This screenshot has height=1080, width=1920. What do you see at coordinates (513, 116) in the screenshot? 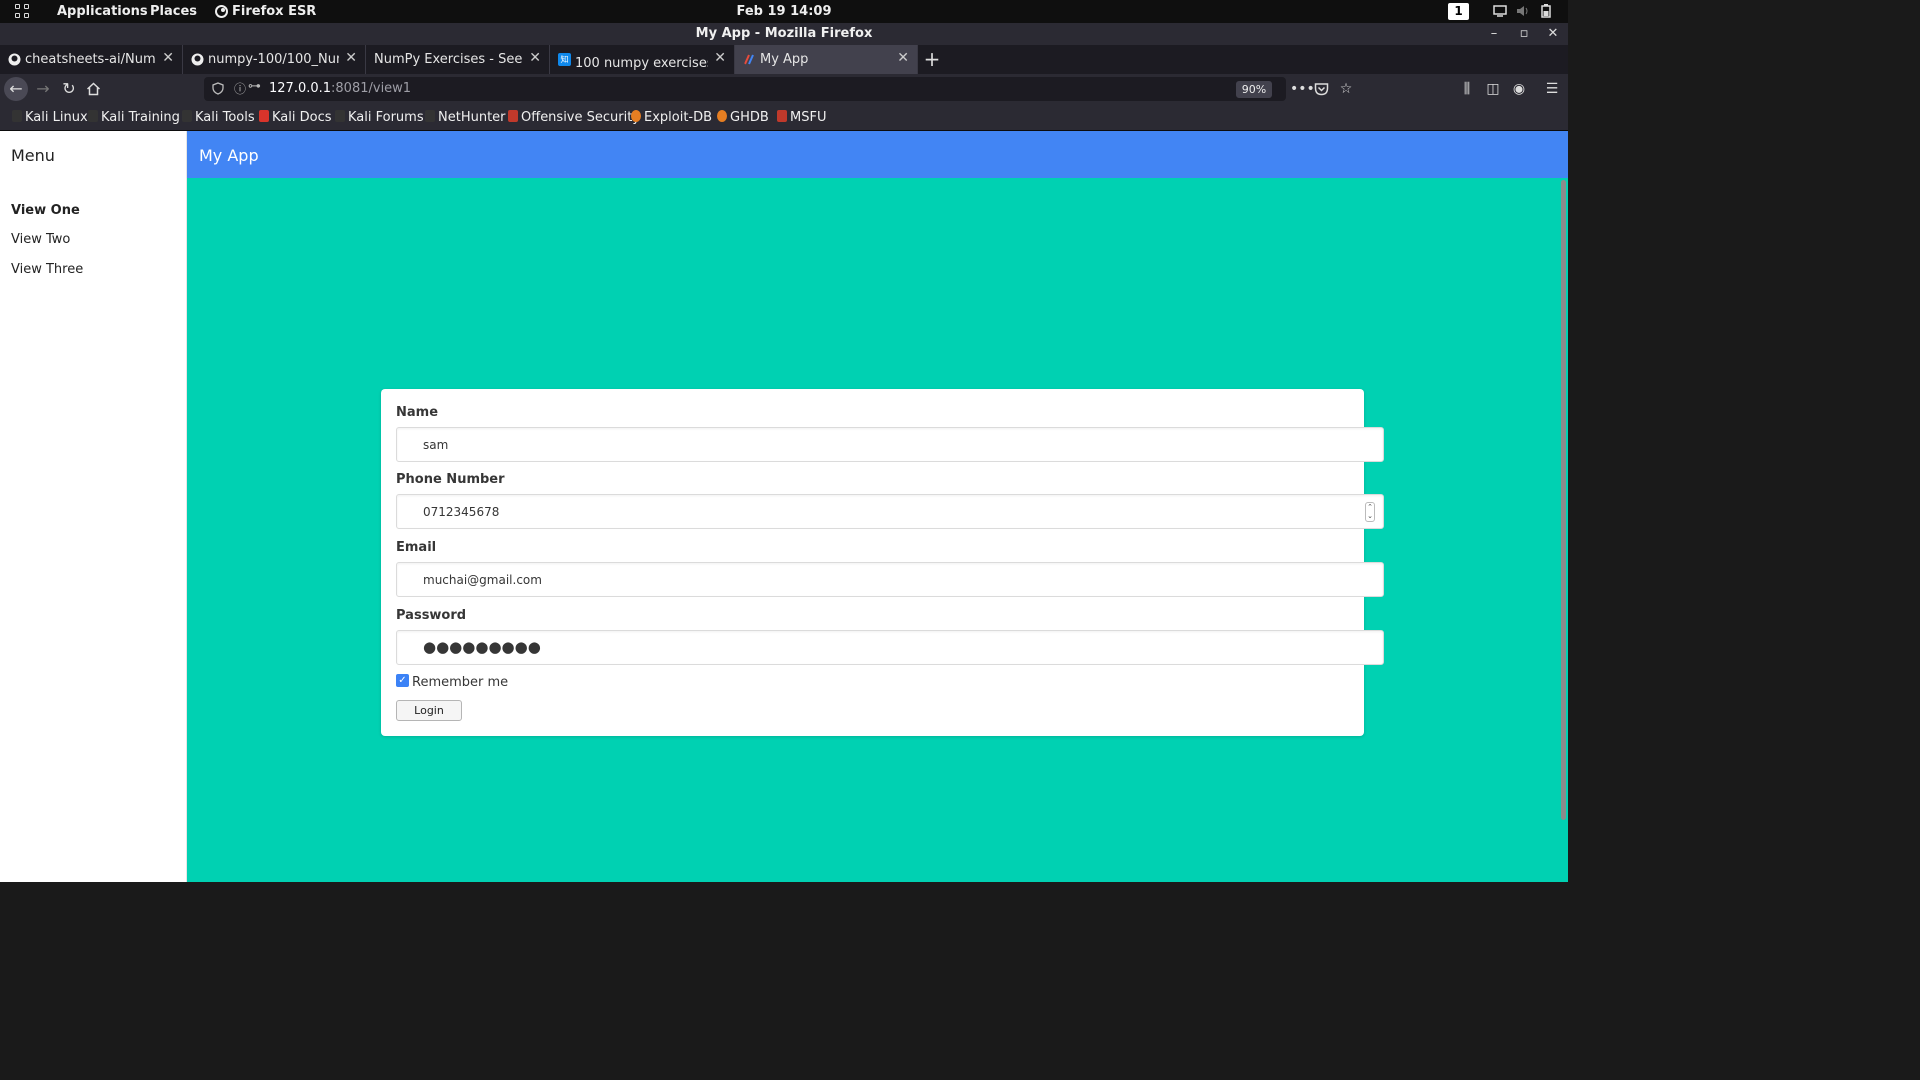
I see `offsec-icon` at bounding box center [513, 116].